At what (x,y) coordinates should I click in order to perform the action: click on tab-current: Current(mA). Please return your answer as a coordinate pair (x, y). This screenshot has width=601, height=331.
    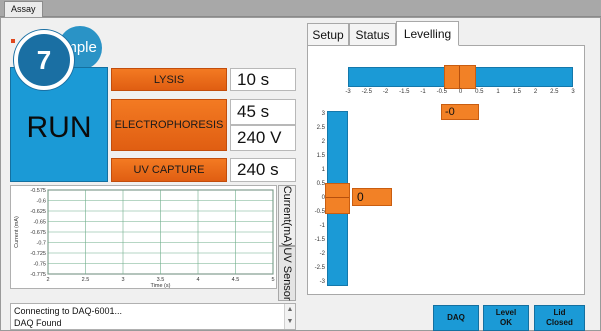
    Looking at the image, I should click on (287, 215).